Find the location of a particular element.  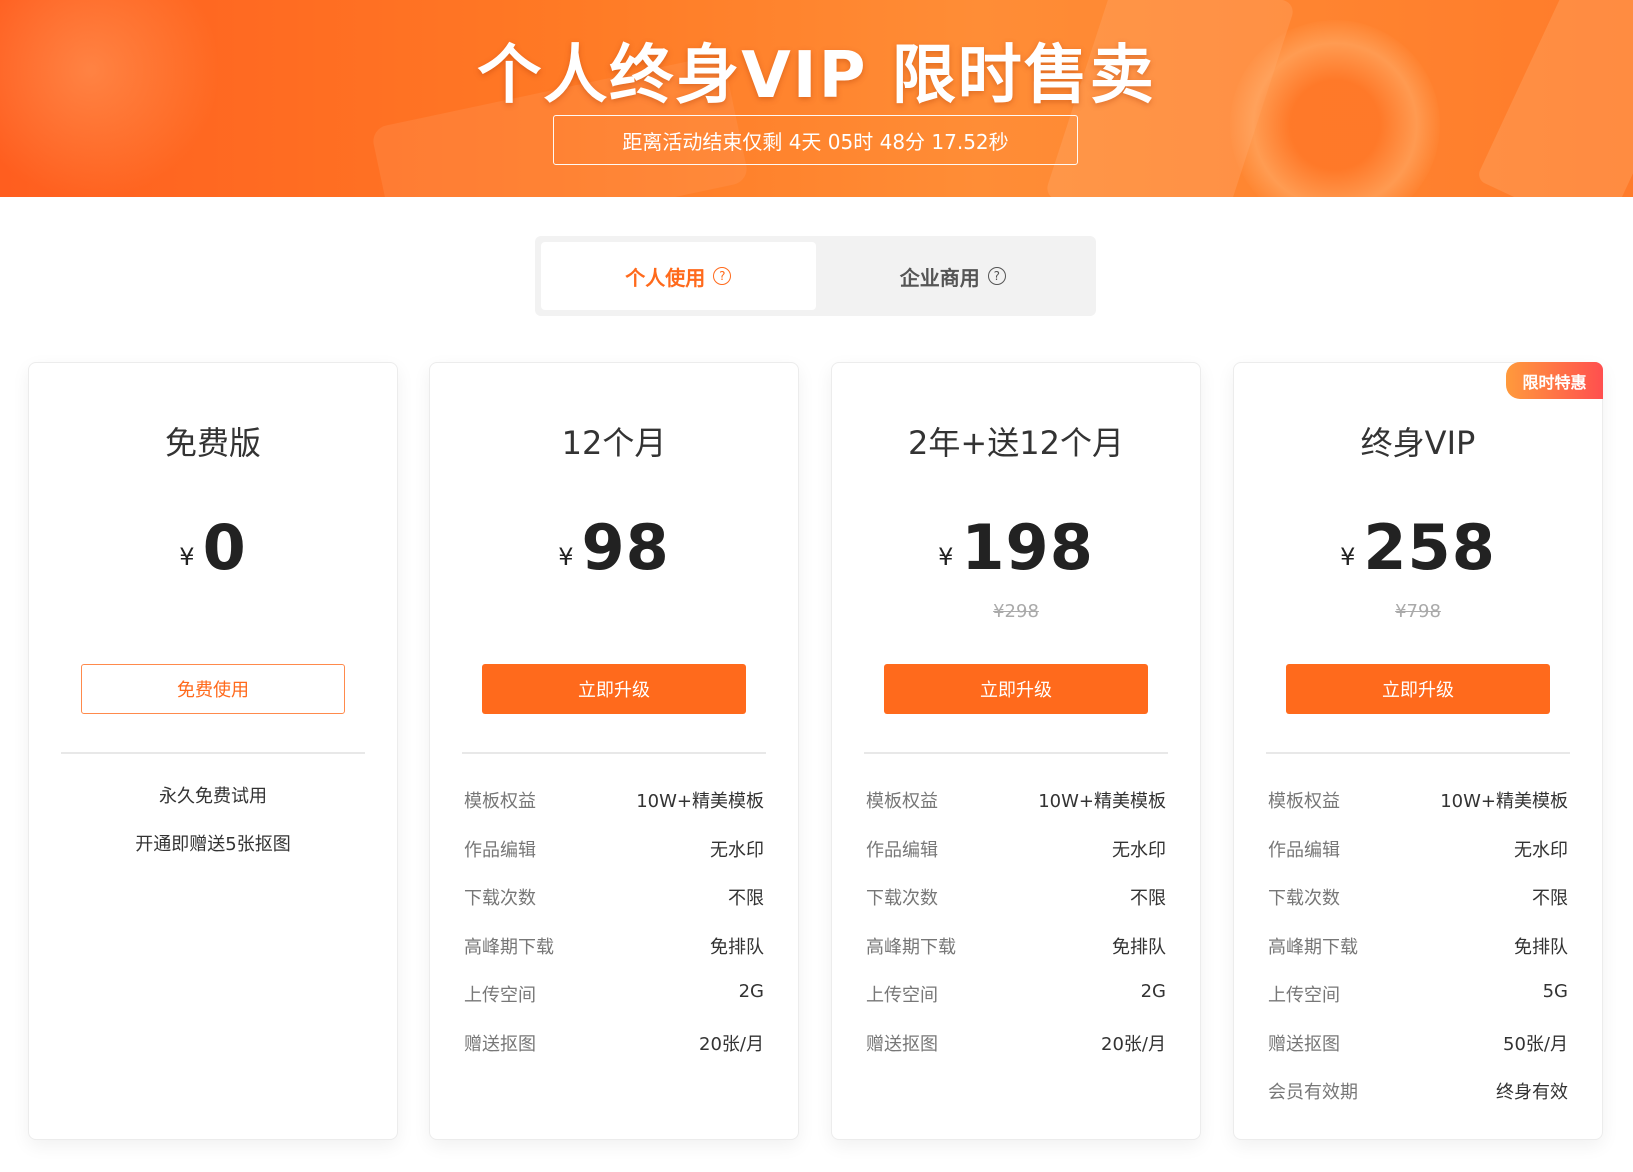

tab-commercial-use: 企业商用 ? is located at coordinates (953, 276).